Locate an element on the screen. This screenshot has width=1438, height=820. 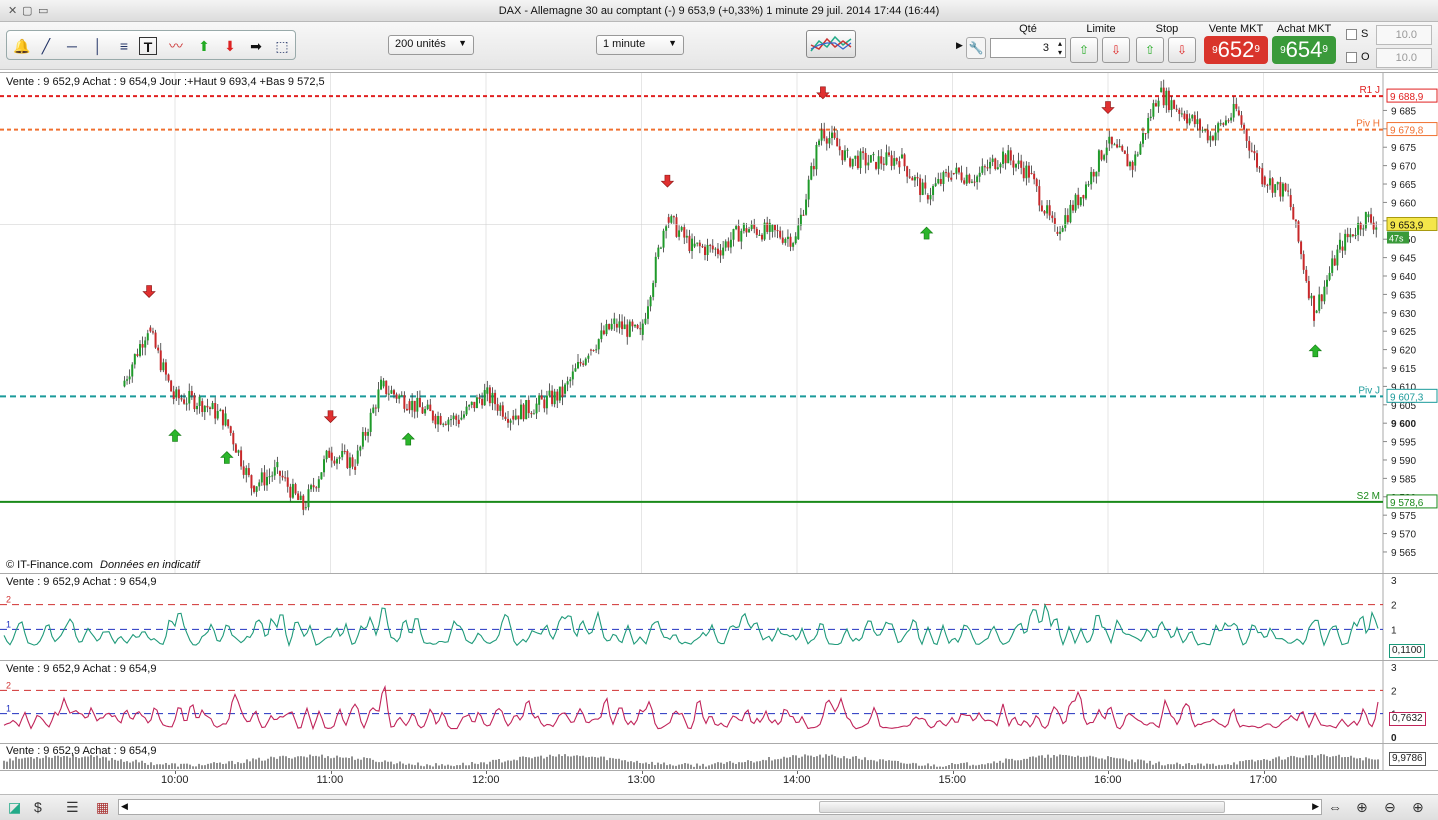
volume-chart is located at coordinates (719, 757).